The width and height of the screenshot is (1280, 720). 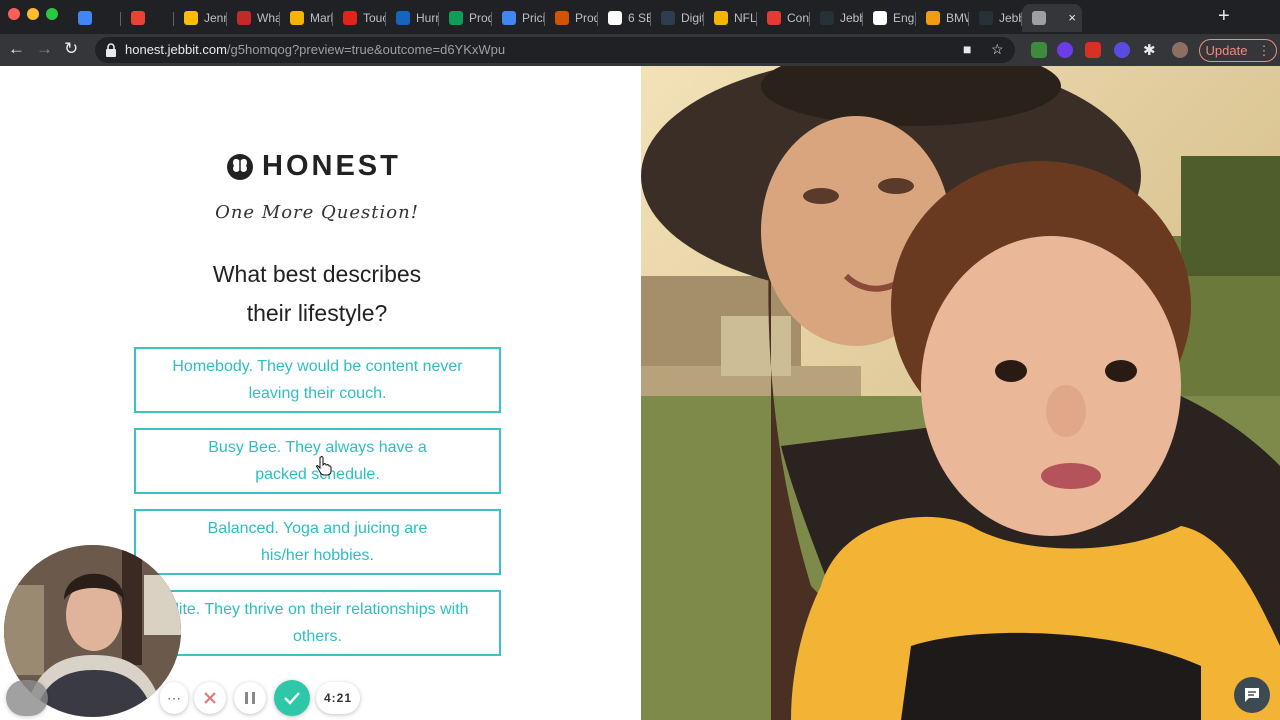 What do you see at coordinates (16, 49) in the screenshot?
I see `back-icon: ←` at bounding box center [16, 49].